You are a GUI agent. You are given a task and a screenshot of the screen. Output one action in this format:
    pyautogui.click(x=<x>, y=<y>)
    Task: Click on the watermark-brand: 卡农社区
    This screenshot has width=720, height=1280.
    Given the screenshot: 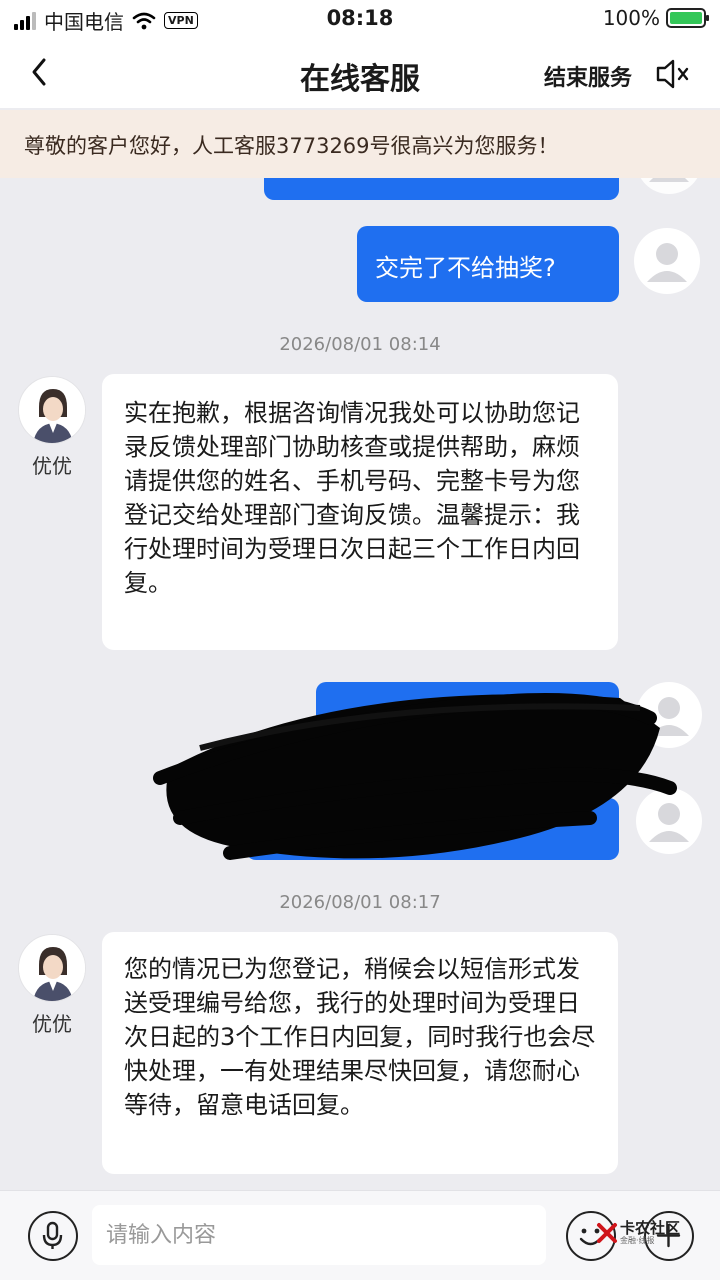 What is the action you would take?
    pyautogui.click(x=650, y=1228)
    